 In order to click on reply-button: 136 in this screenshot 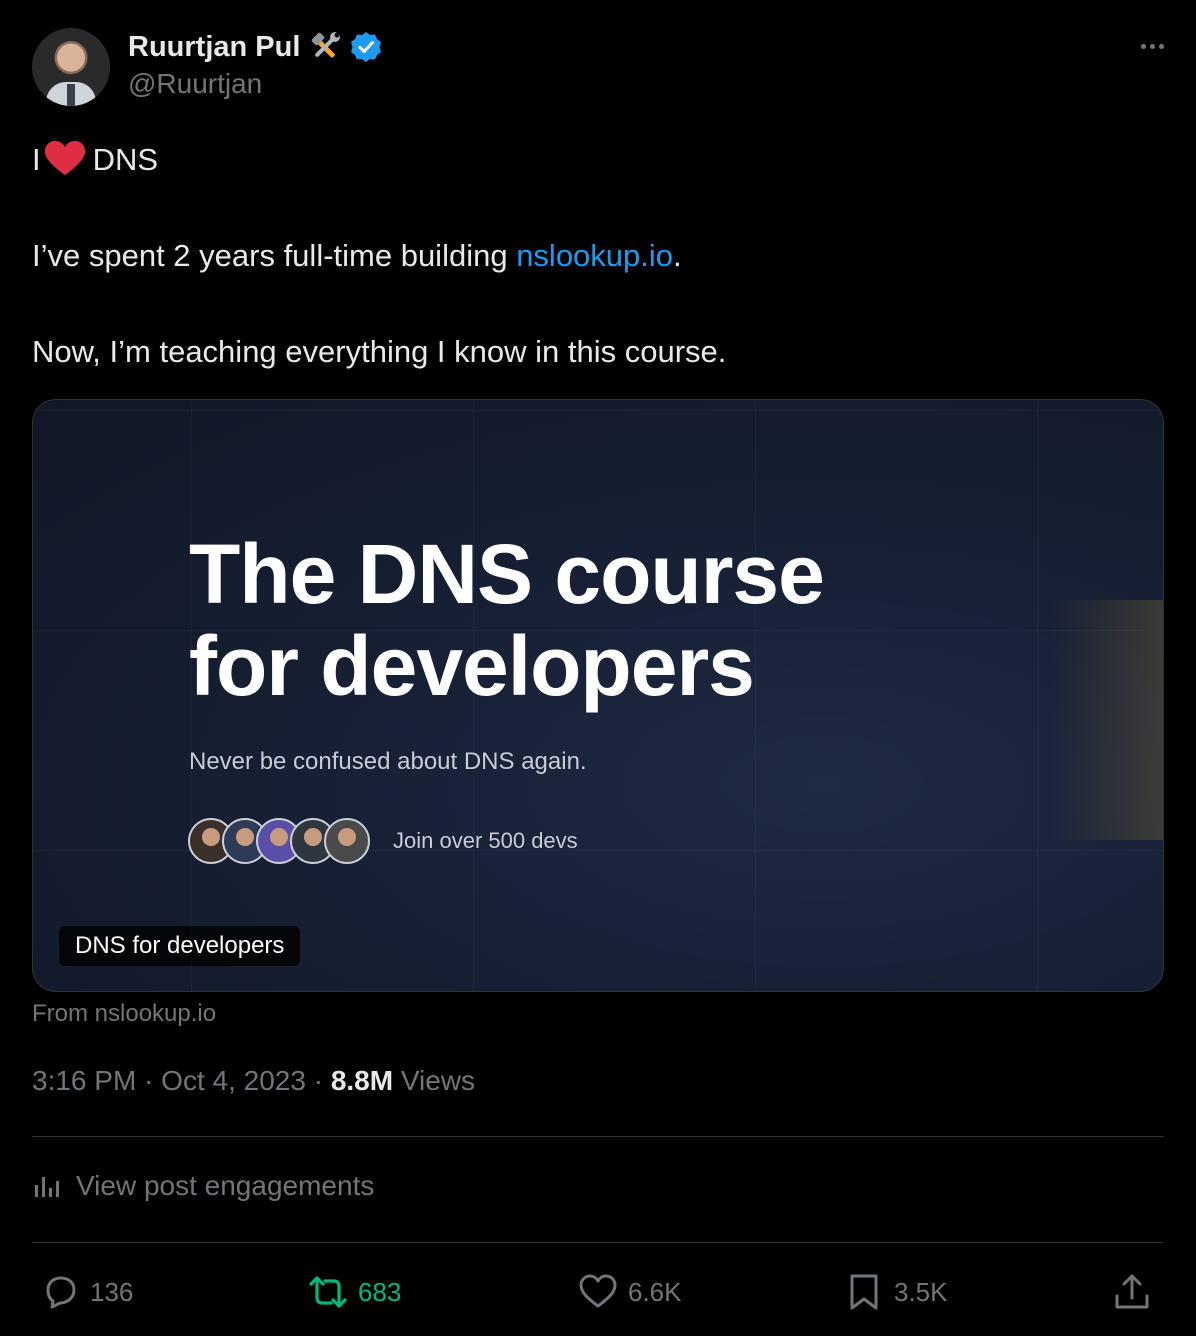, I will do `click(86, 1292)`.